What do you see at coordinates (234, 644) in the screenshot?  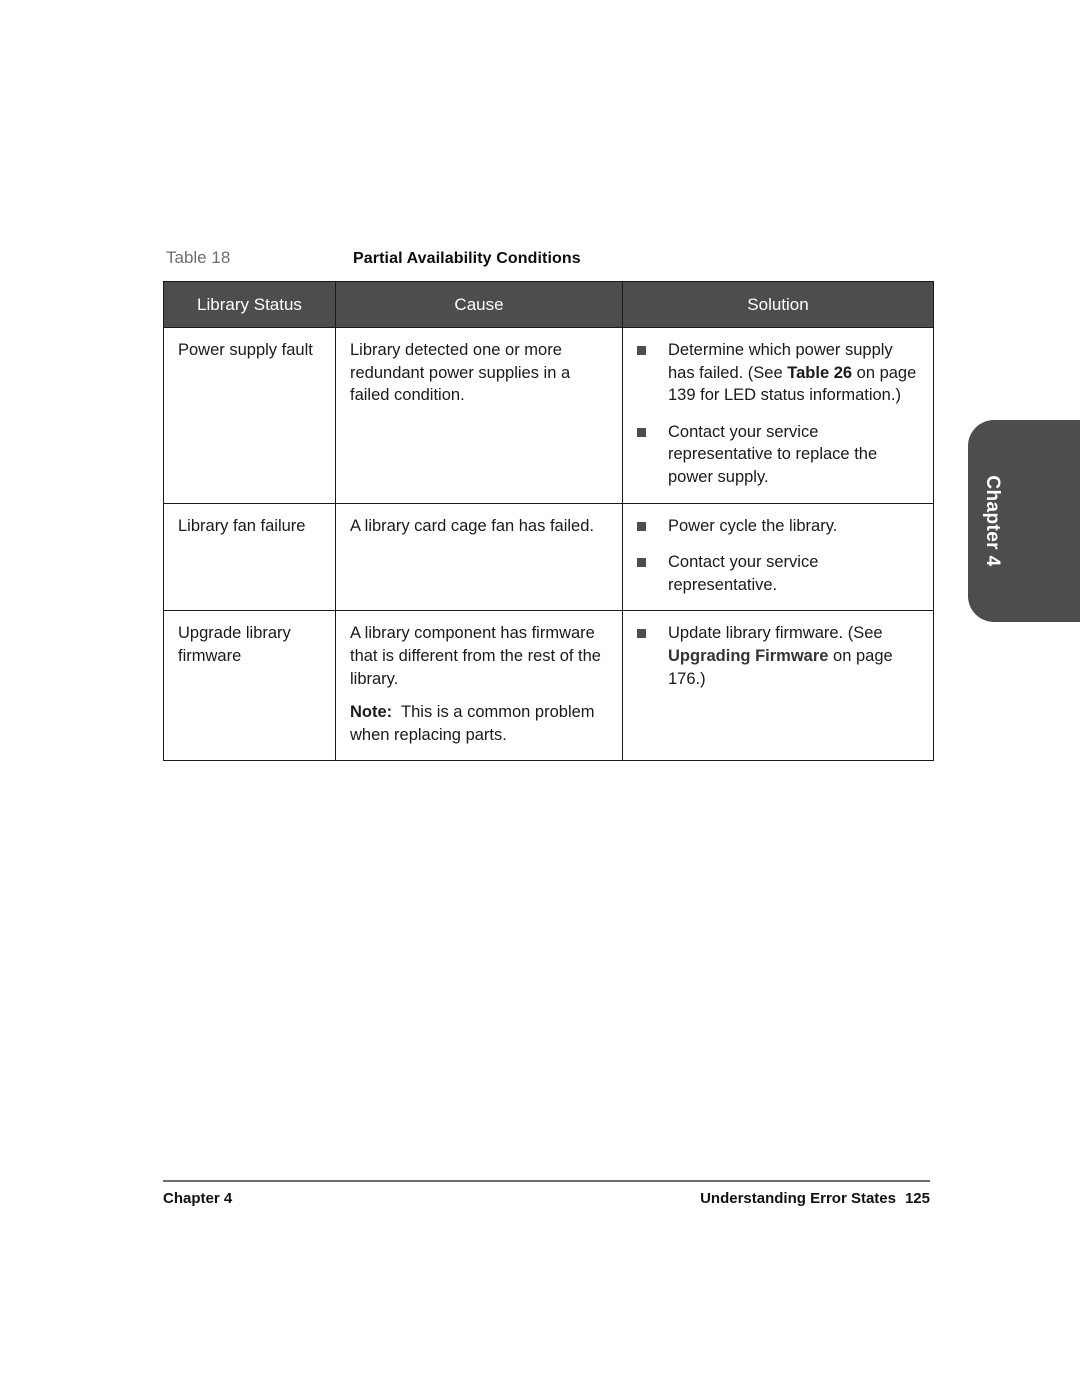 I see `status-text: Upgrade library firmware` at bounding box center [234, 644].